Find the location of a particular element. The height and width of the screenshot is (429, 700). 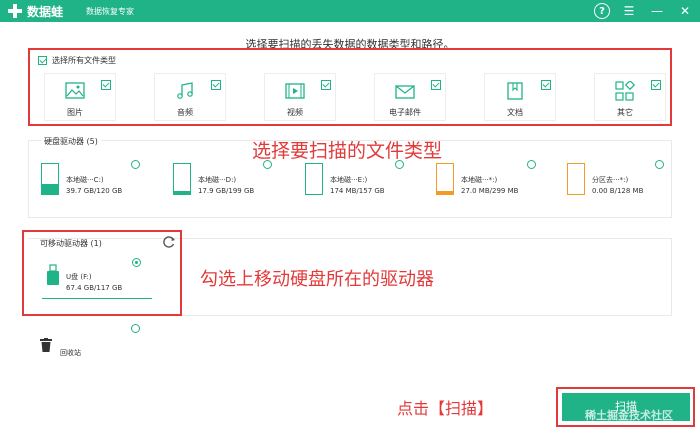

app-logo-icon is located at coordinates (15, 11).